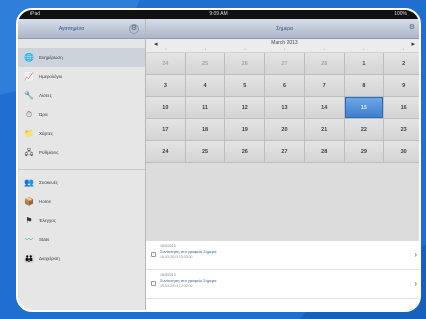 The width and height of the screenshot is (426, 319). What do you see at coordinates (165, 107) in the screenshot?
I see `calendar-day: 10` at bounding box center [165, 107].